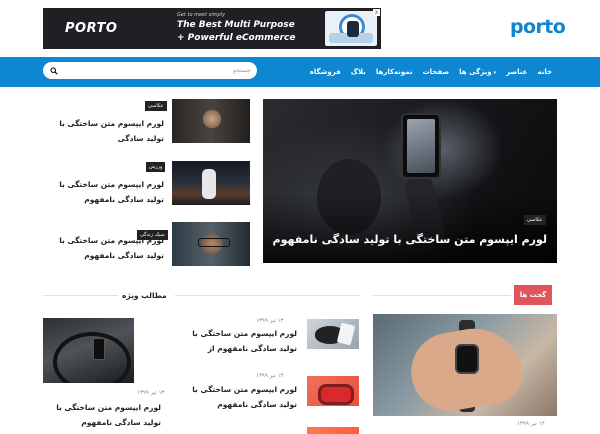  I want to click on search-box, so click(150, 70).